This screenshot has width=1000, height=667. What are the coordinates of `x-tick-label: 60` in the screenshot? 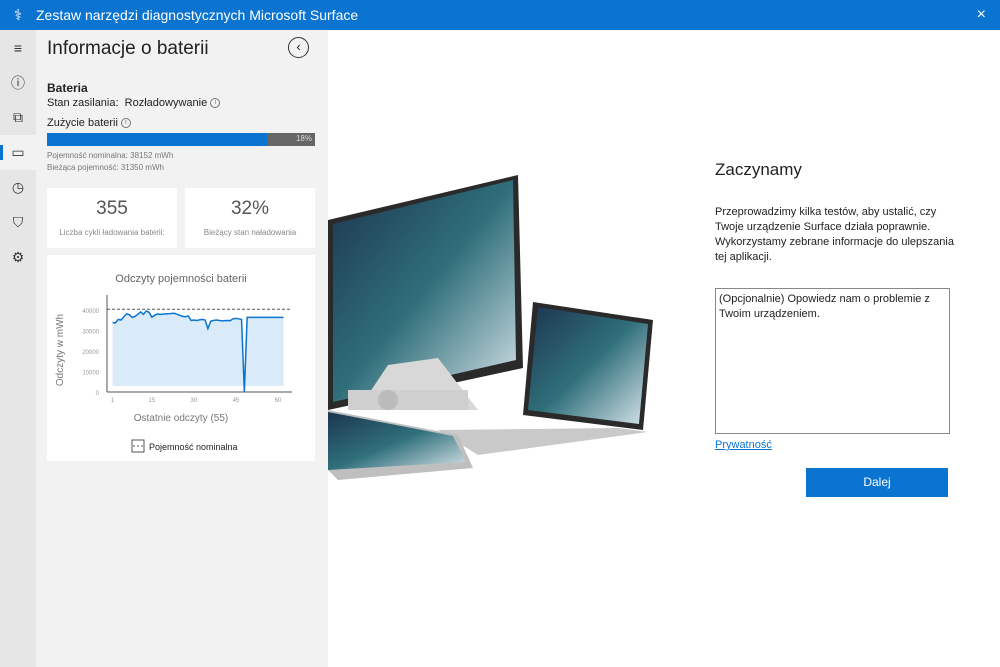 It's located at (278, 401).